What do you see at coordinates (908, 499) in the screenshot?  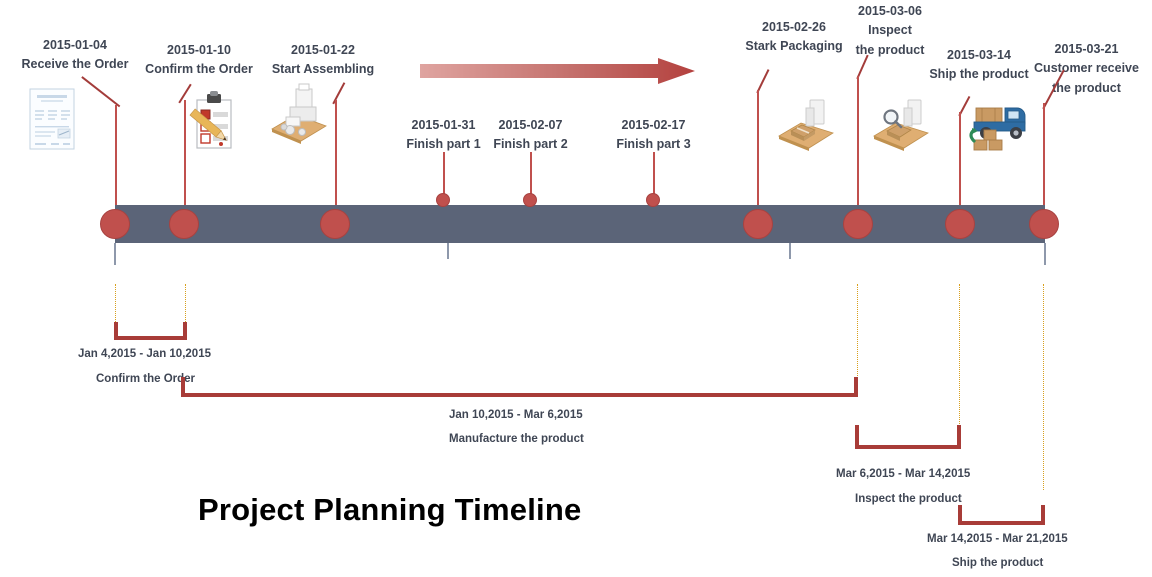 I see `phase-name: Inspect the product` at bounding box center [908, 499].